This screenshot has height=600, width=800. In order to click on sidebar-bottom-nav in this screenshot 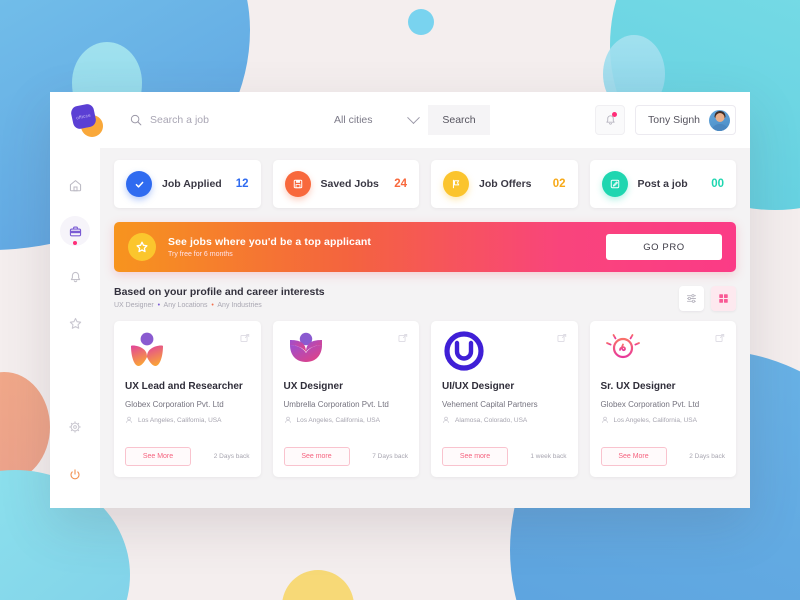, I will do `click(75, 451)`.